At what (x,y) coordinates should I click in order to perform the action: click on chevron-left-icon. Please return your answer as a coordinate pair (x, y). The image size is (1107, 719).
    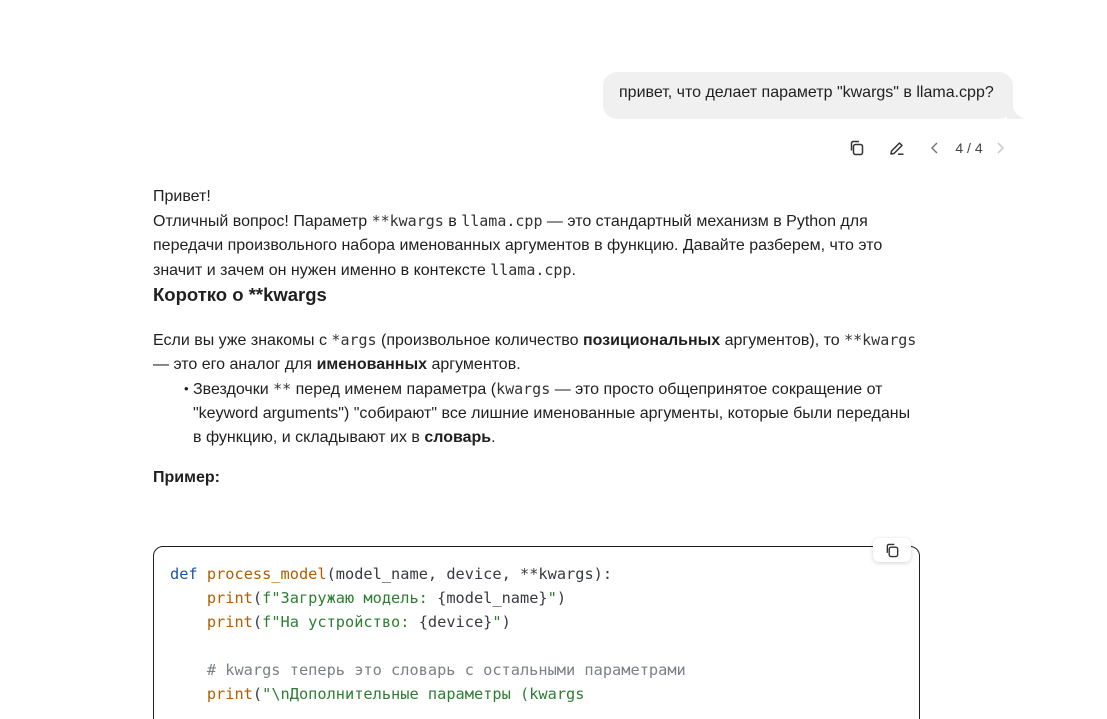
    Looking at the image, I should click on (934, 148).